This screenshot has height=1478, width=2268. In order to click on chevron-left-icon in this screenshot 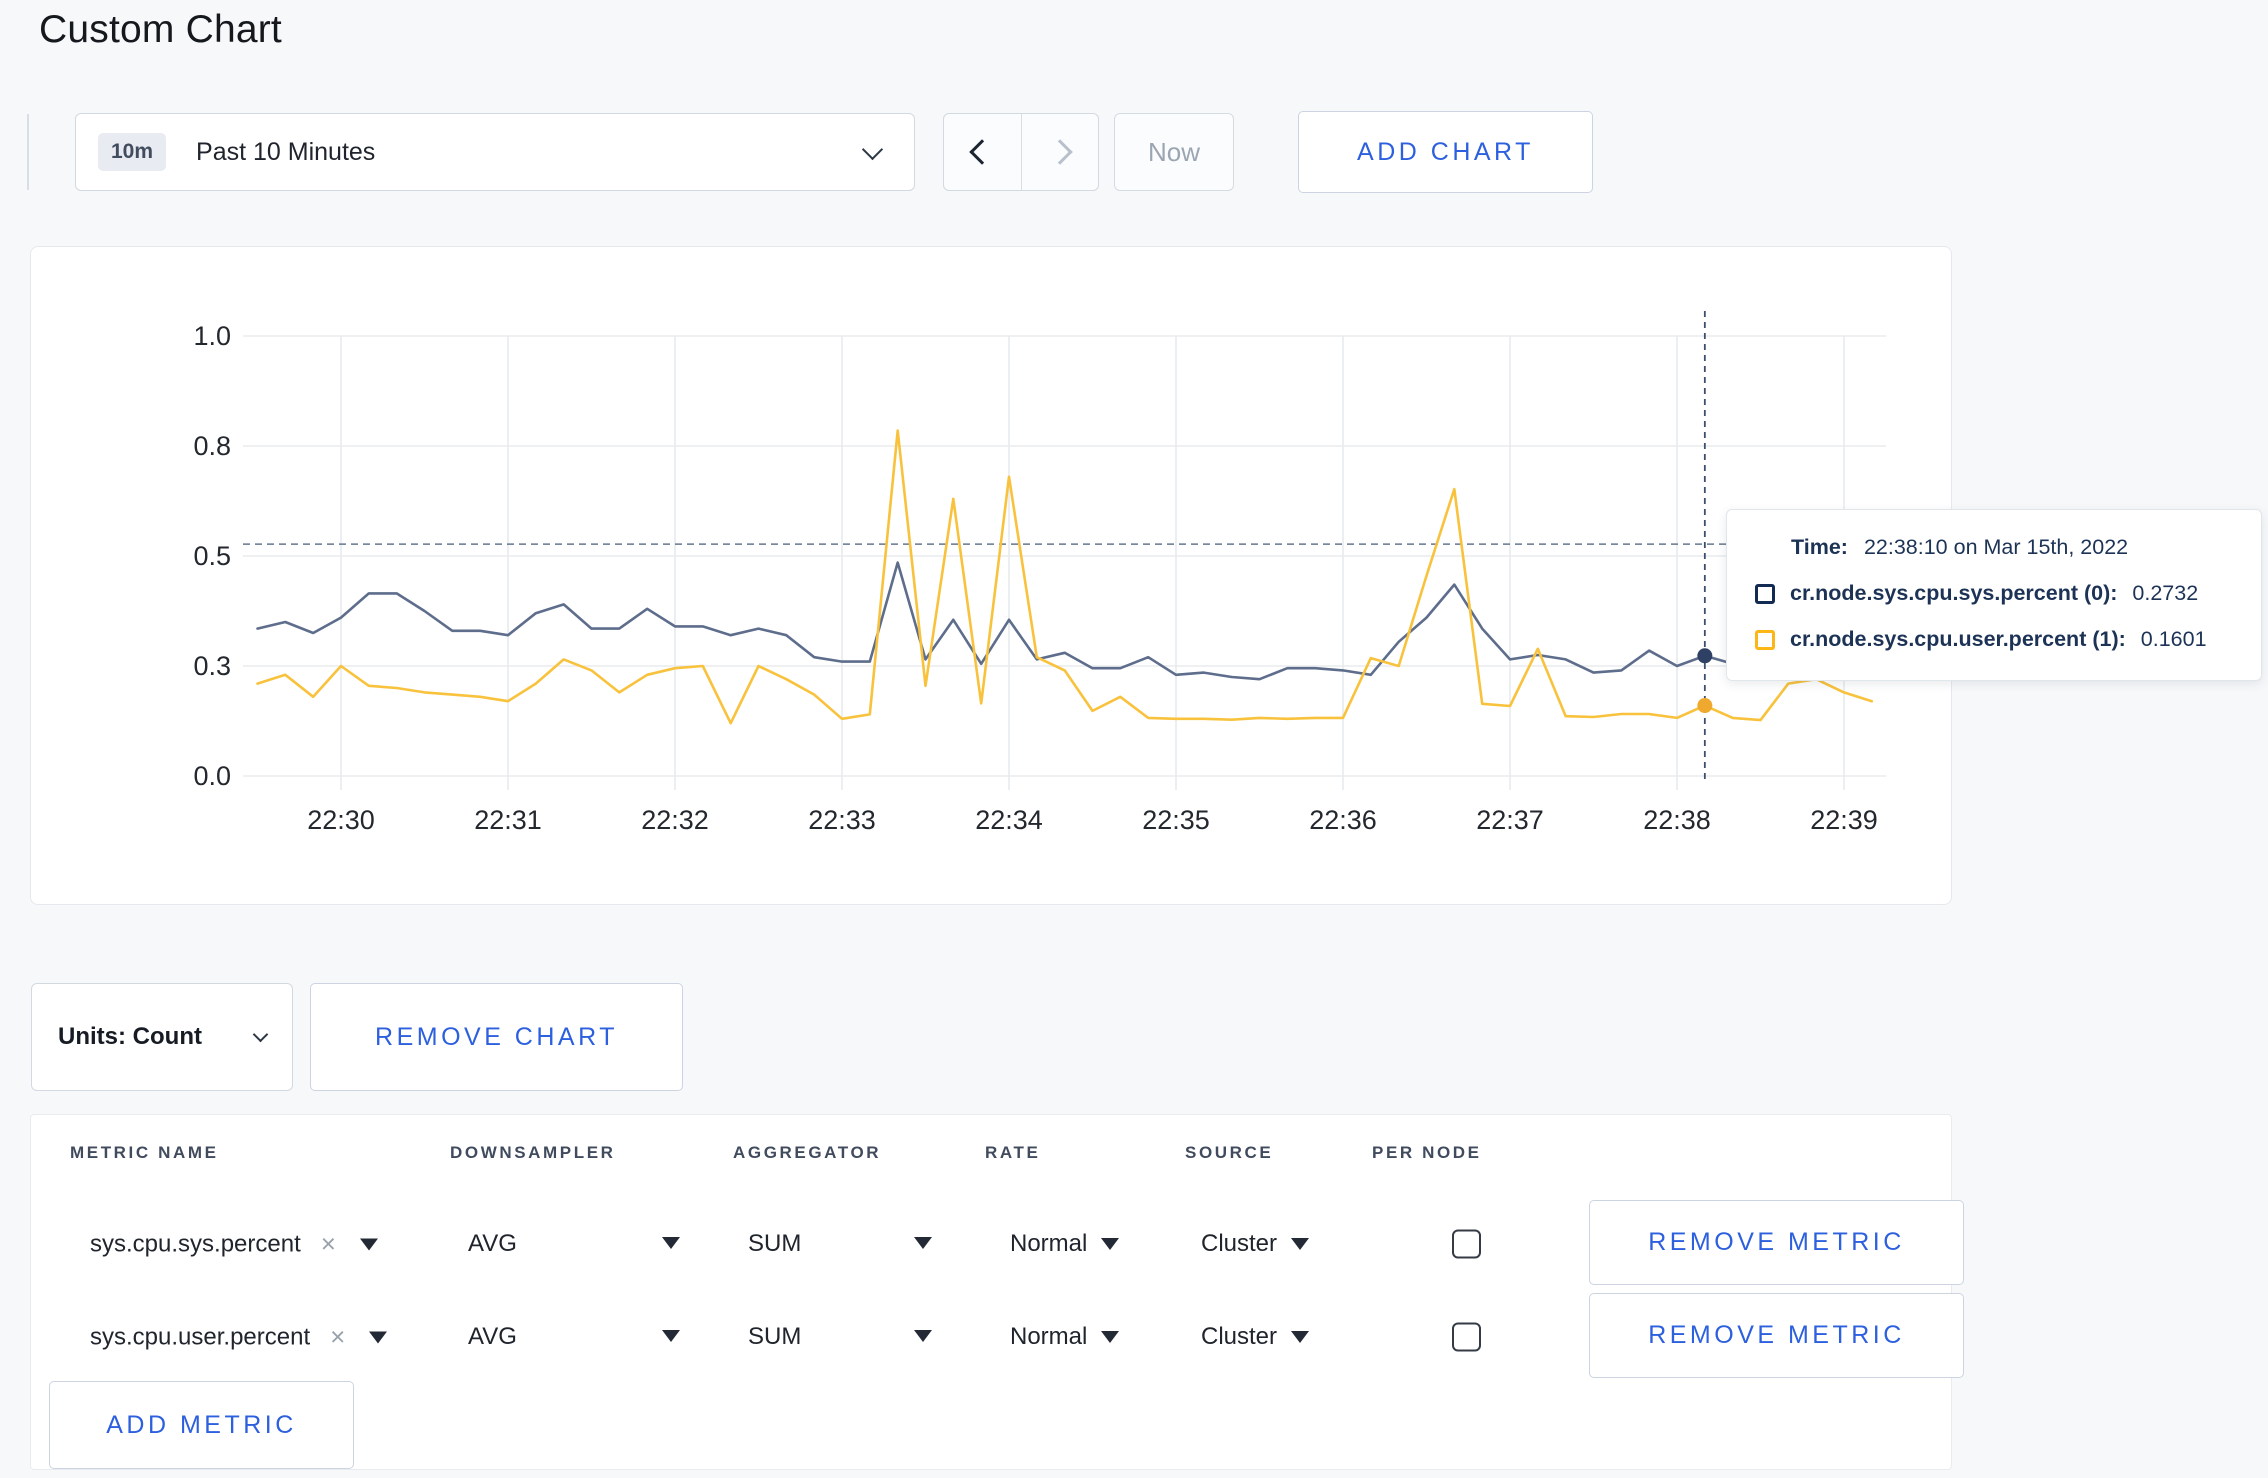, I will do `click(982, 152)`.